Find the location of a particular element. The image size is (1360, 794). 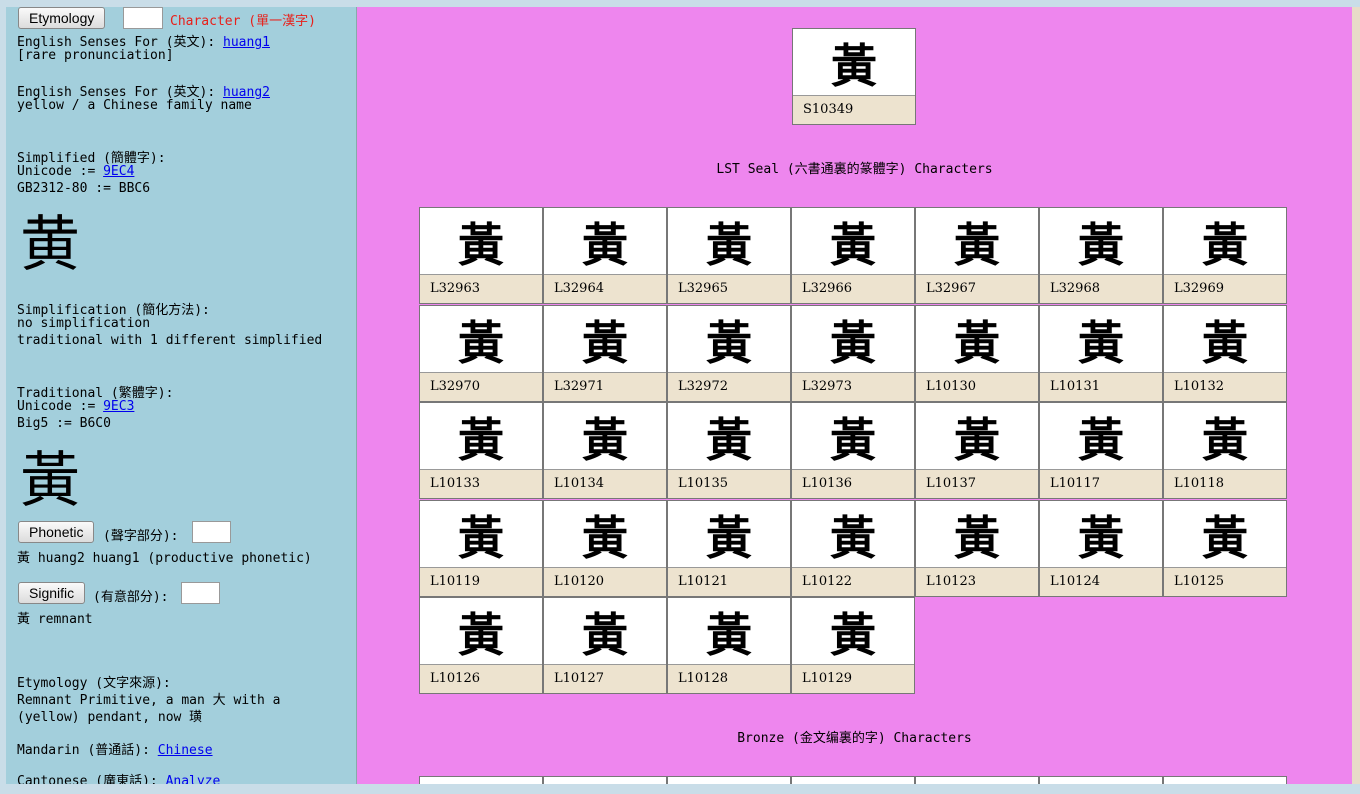

seal-code: L32963 is located at coordinates (481, 288).